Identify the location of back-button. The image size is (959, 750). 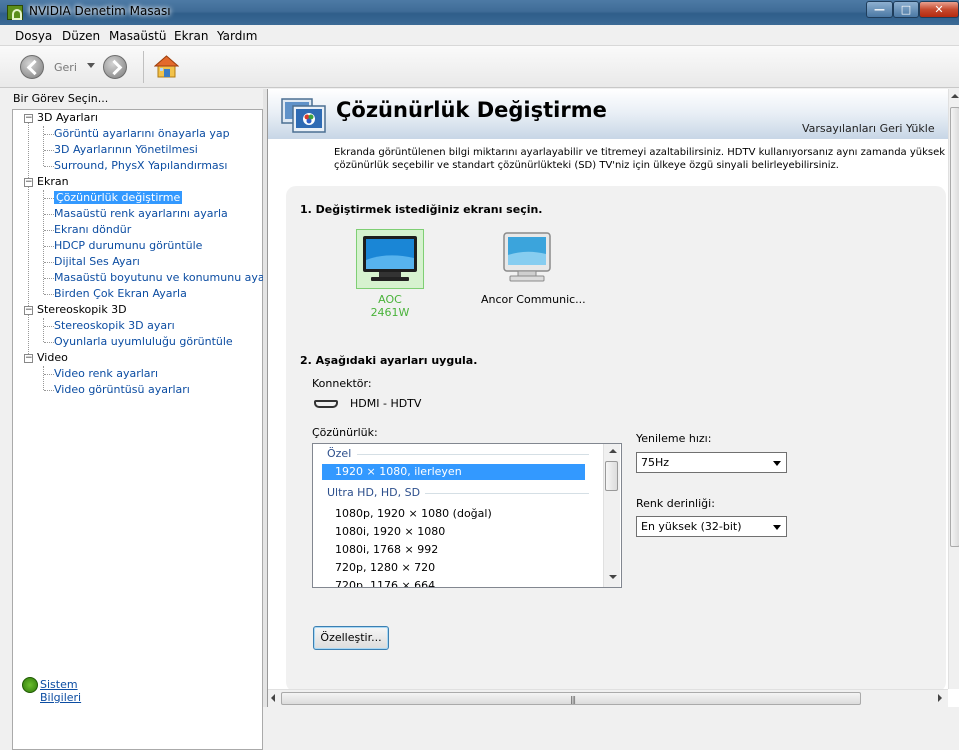
(32, 67).